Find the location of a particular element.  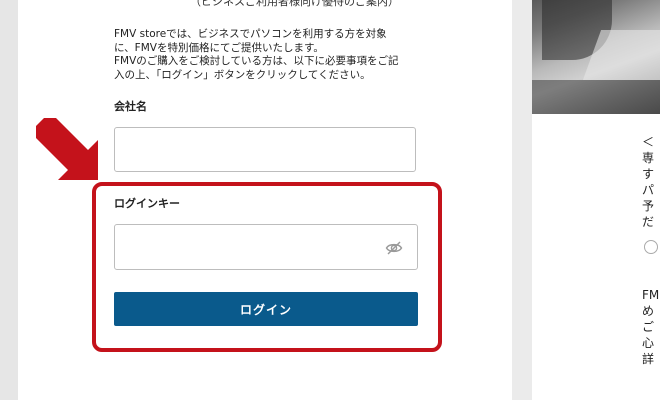

side-text-line: 詳 is located at coordinates (648, 359).